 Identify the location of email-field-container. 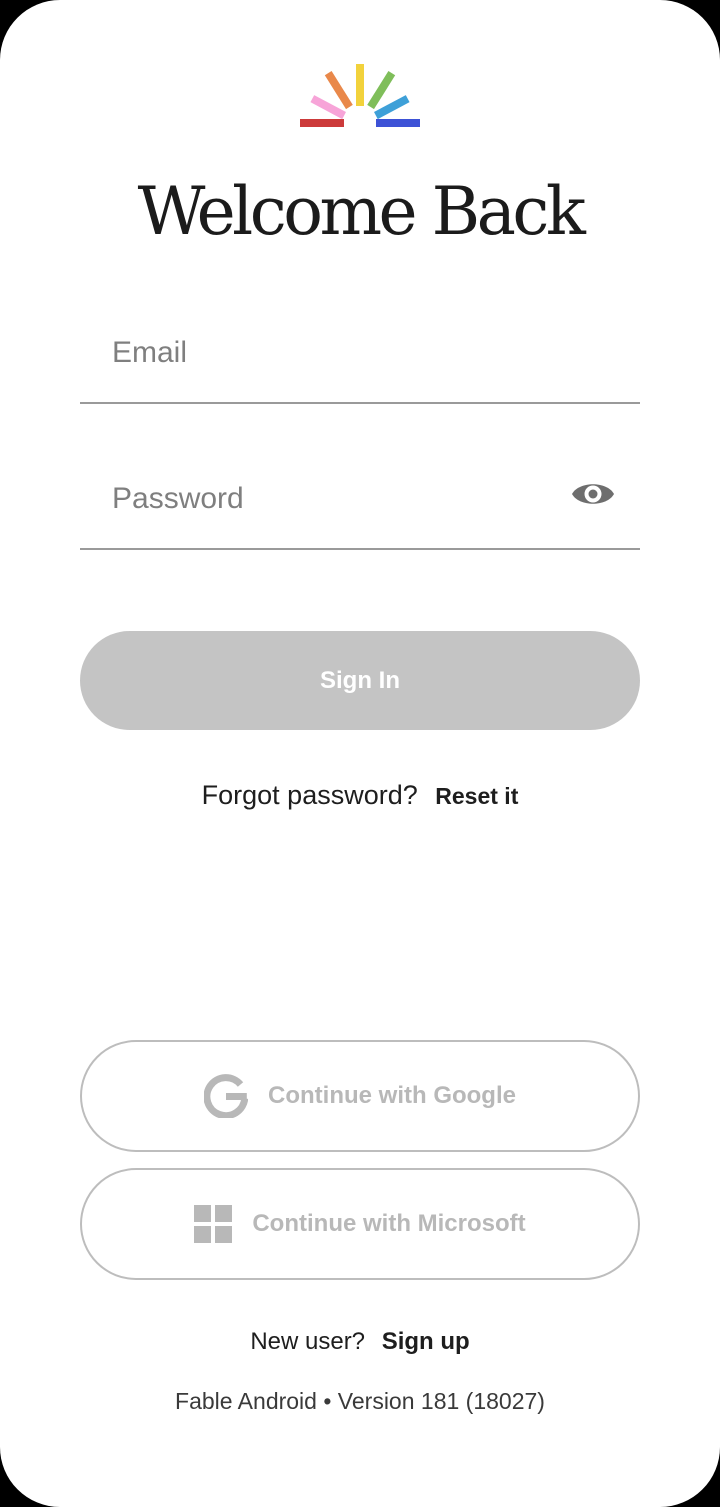
(360, 354).